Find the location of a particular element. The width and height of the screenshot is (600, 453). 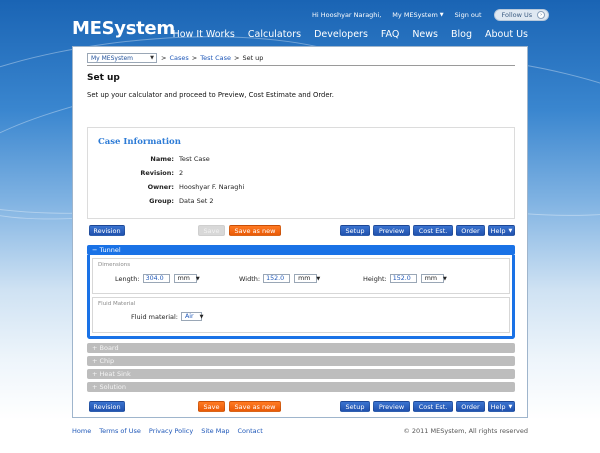

sign-out-link: Sign out is located at coordinates (468, 15).